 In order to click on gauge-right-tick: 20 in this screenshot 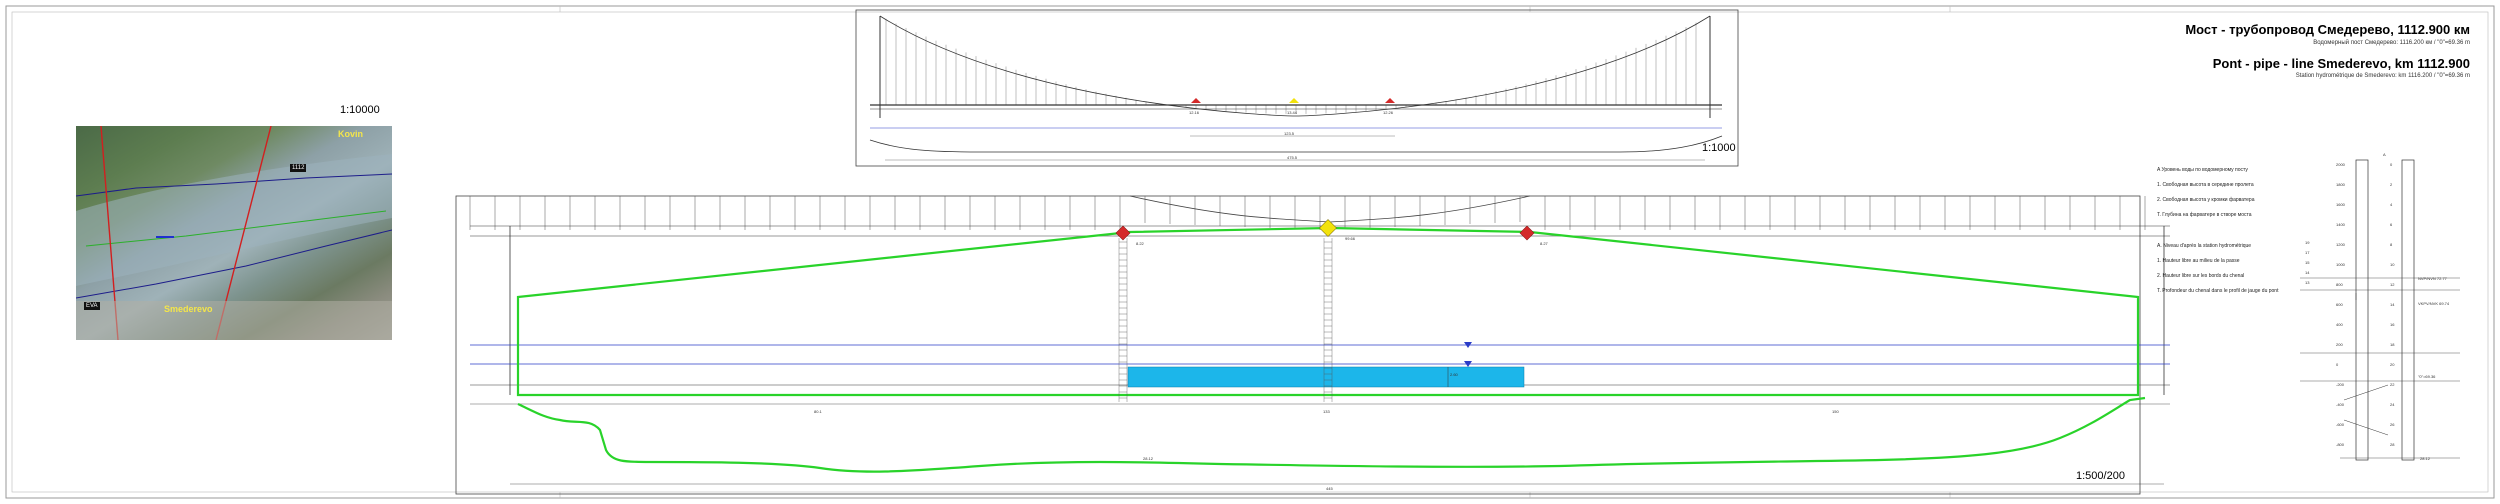, I will do `click(2392, 364)`.